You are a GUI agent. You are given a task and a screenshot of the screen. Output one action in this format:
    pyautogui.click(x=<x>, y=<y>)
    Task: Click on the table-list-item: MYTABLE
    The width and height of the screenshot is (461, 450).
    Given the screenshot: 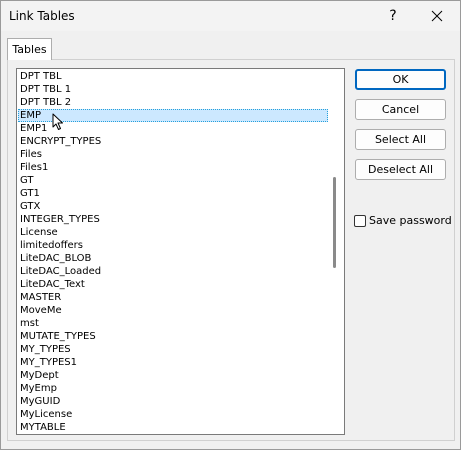 What is the action you would take?
    pyautogui.click(x=173, y=427)
    